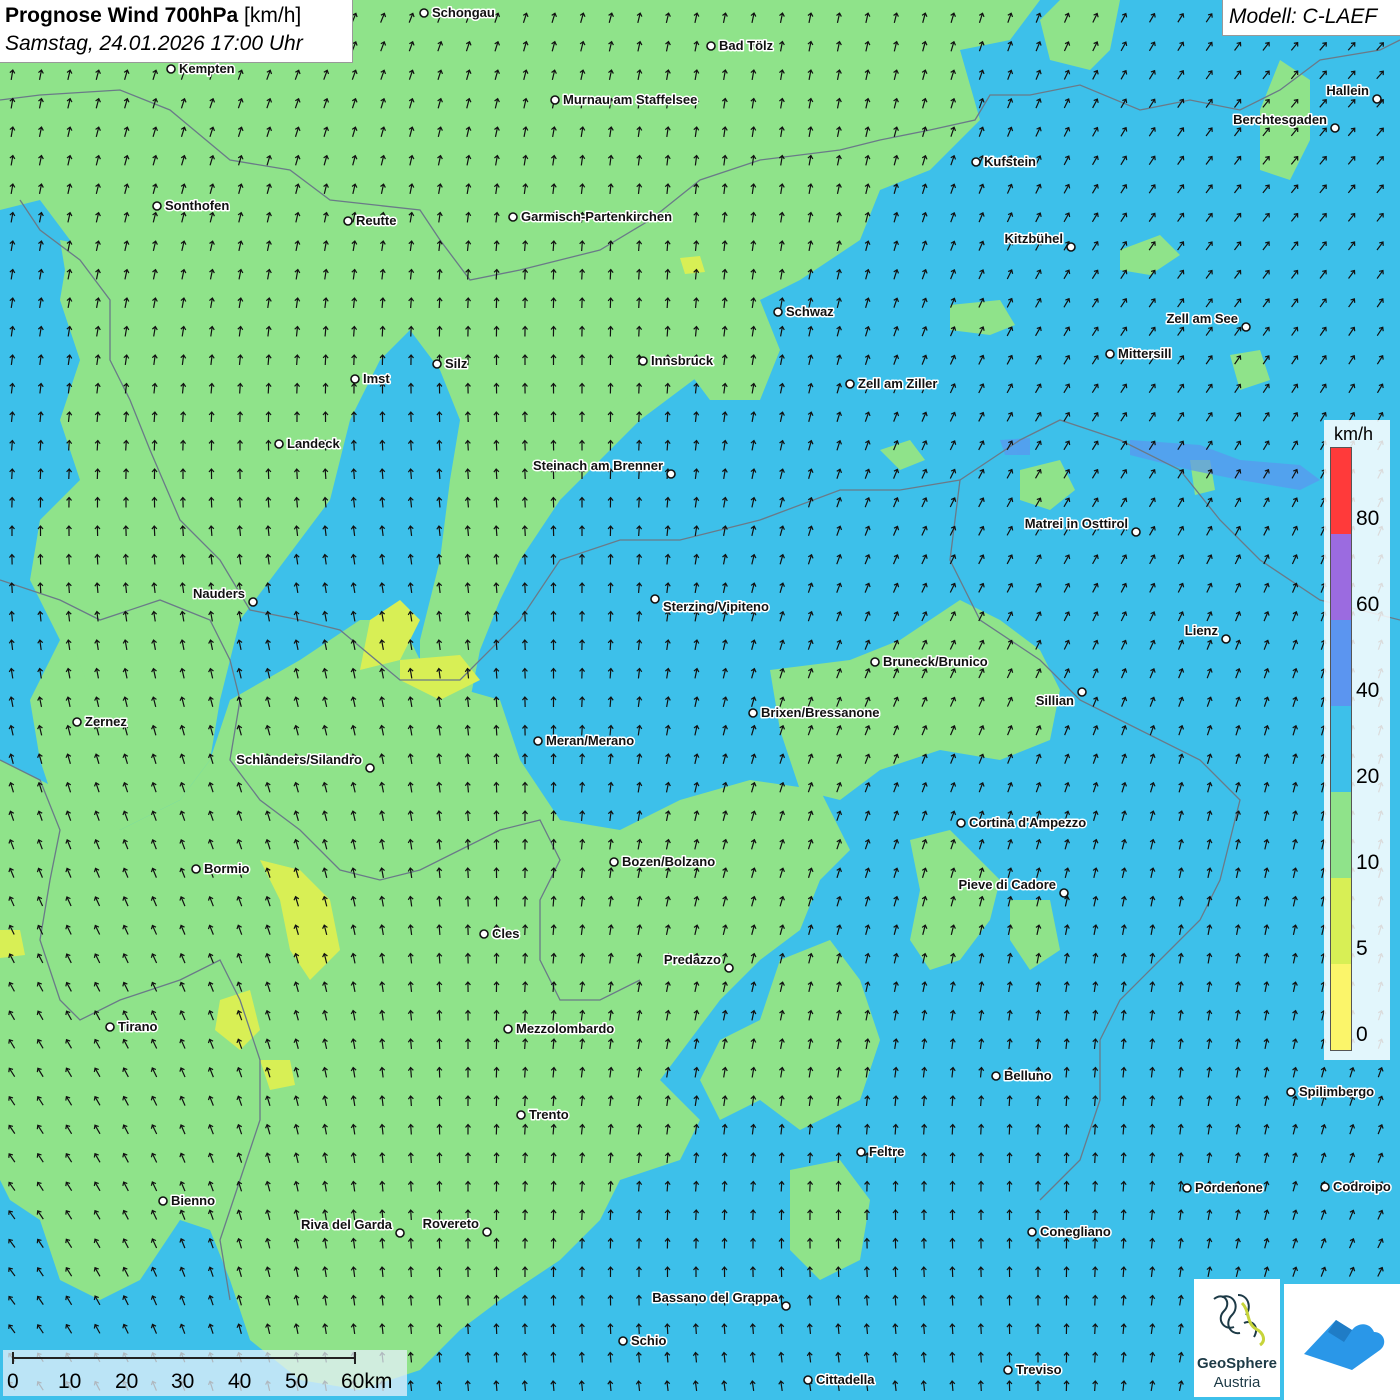  Describe the element at coordinates (219, 593) in the screenshot. I see `city-label: Nauders` at that location.